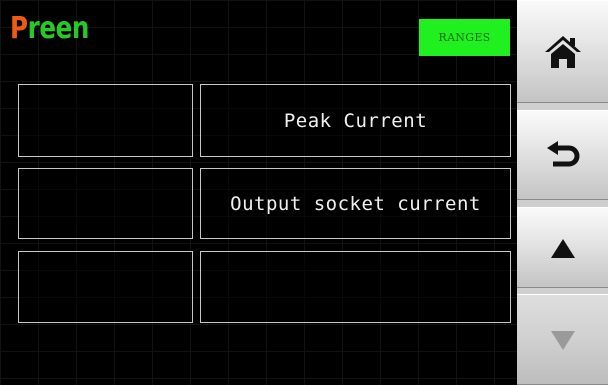  I want to click on grid-cell-output-socket-current: Output socket current, so click(355, 203).